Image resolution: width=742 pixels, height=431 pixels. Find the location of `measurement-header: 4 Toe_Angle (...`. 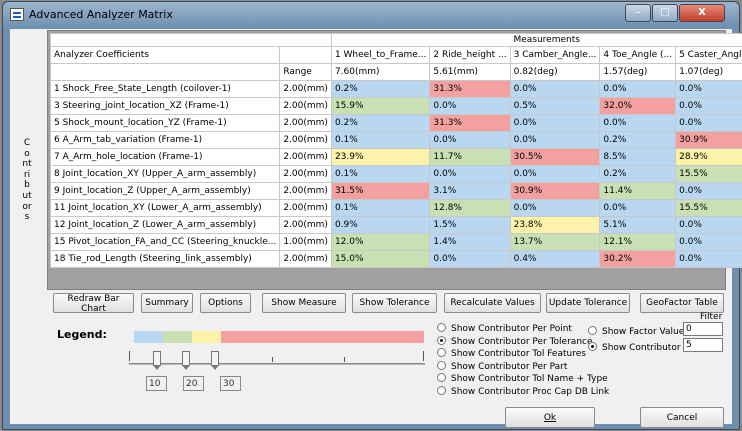

measurement-header: 4 Toe_Angle (... is located at coordinates (638, 55).